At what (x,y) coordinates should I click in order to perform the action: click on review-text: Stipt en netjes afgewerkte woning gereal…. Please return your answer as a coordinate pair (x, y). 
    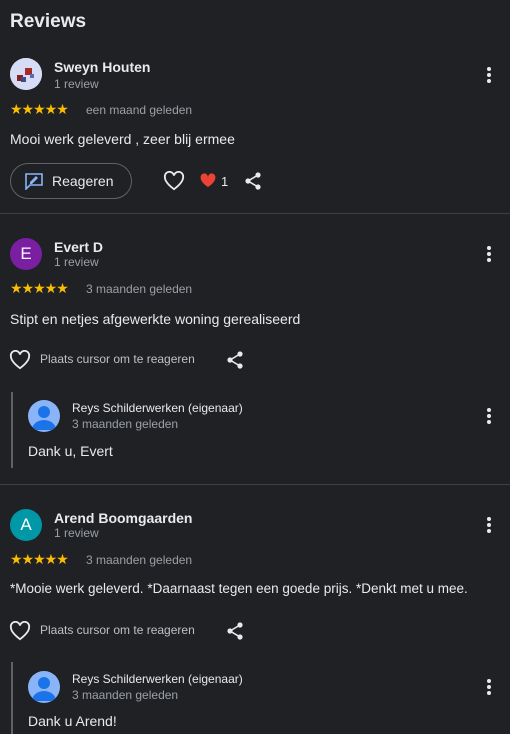
    Looking at the image, I should click on (155, 319).